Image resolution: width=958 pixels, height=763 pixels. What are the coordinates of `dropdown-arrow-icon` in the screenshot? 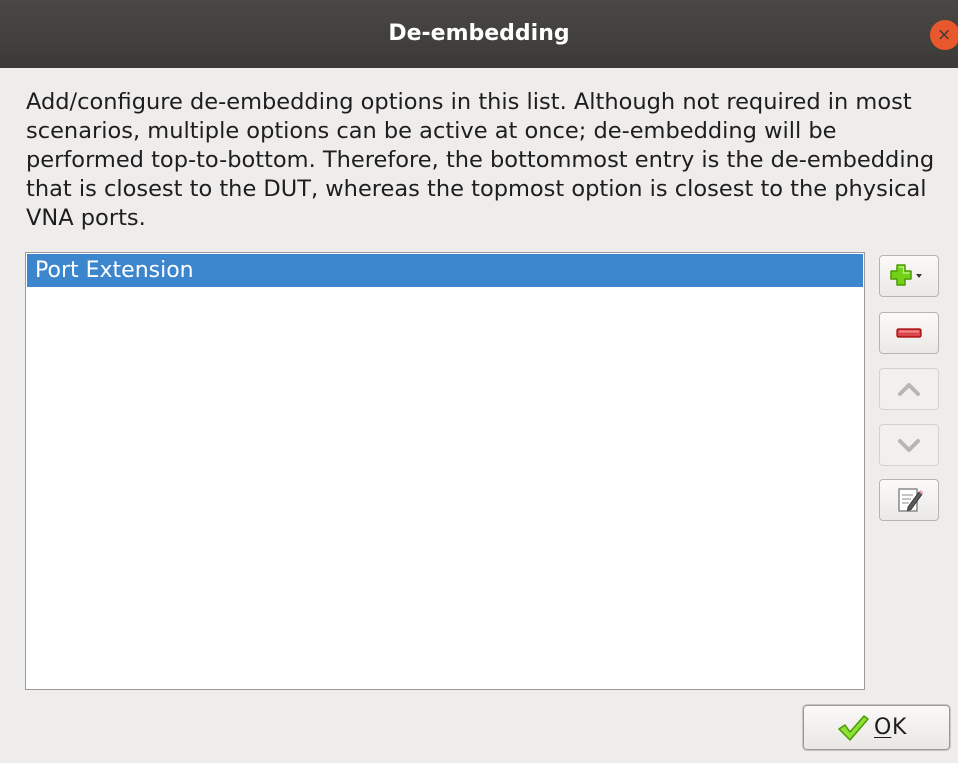 It's located at (919, 276).